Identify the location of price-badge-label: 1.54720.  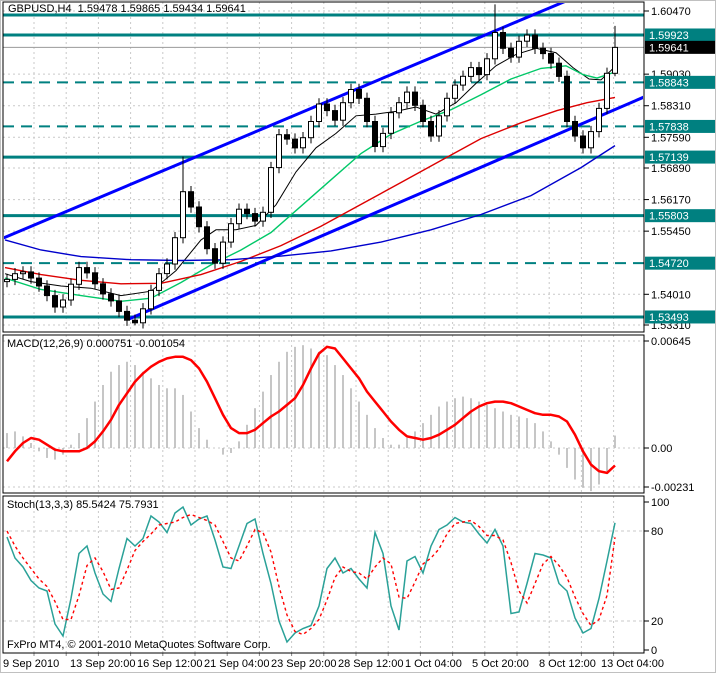
(669, 264).